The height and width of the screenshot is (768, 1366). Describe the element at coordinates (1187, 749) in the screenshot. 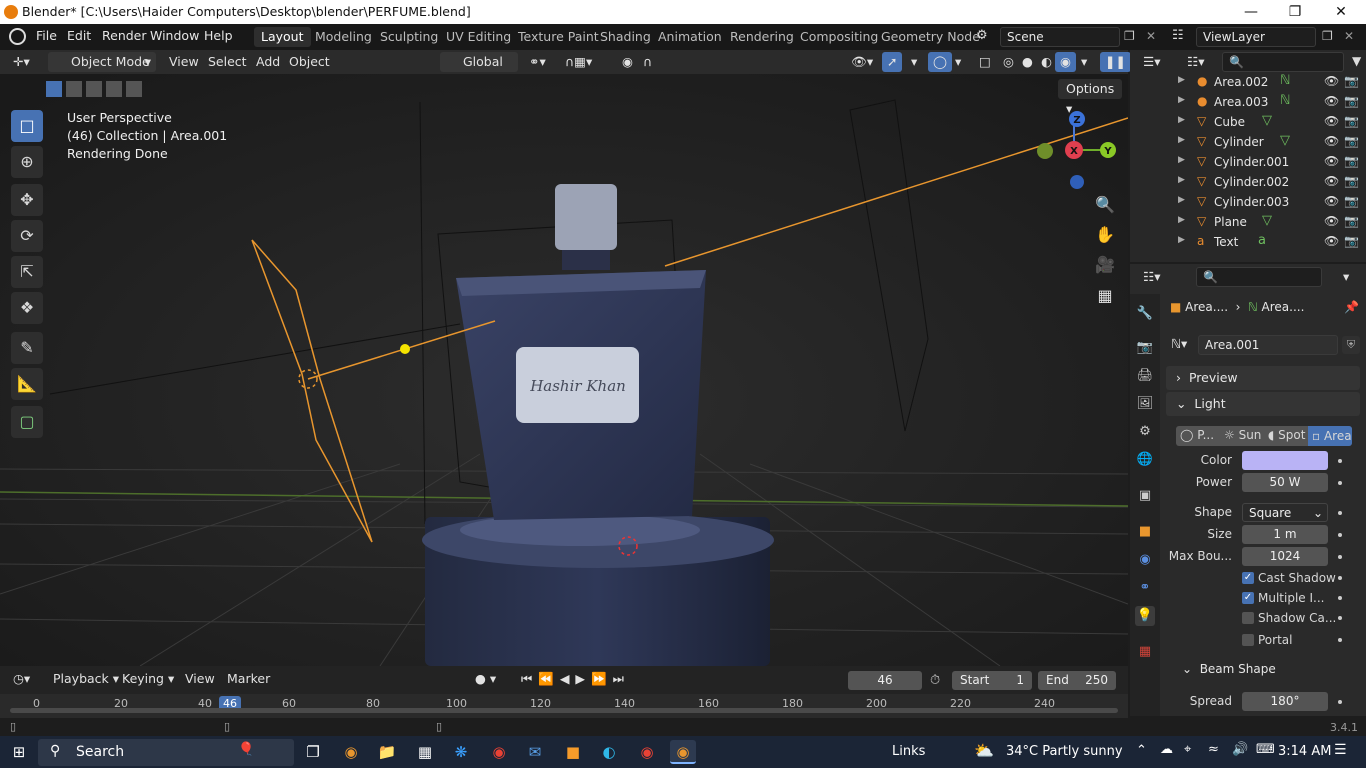

I see `network-adapter-icon: ⌖` at that location.